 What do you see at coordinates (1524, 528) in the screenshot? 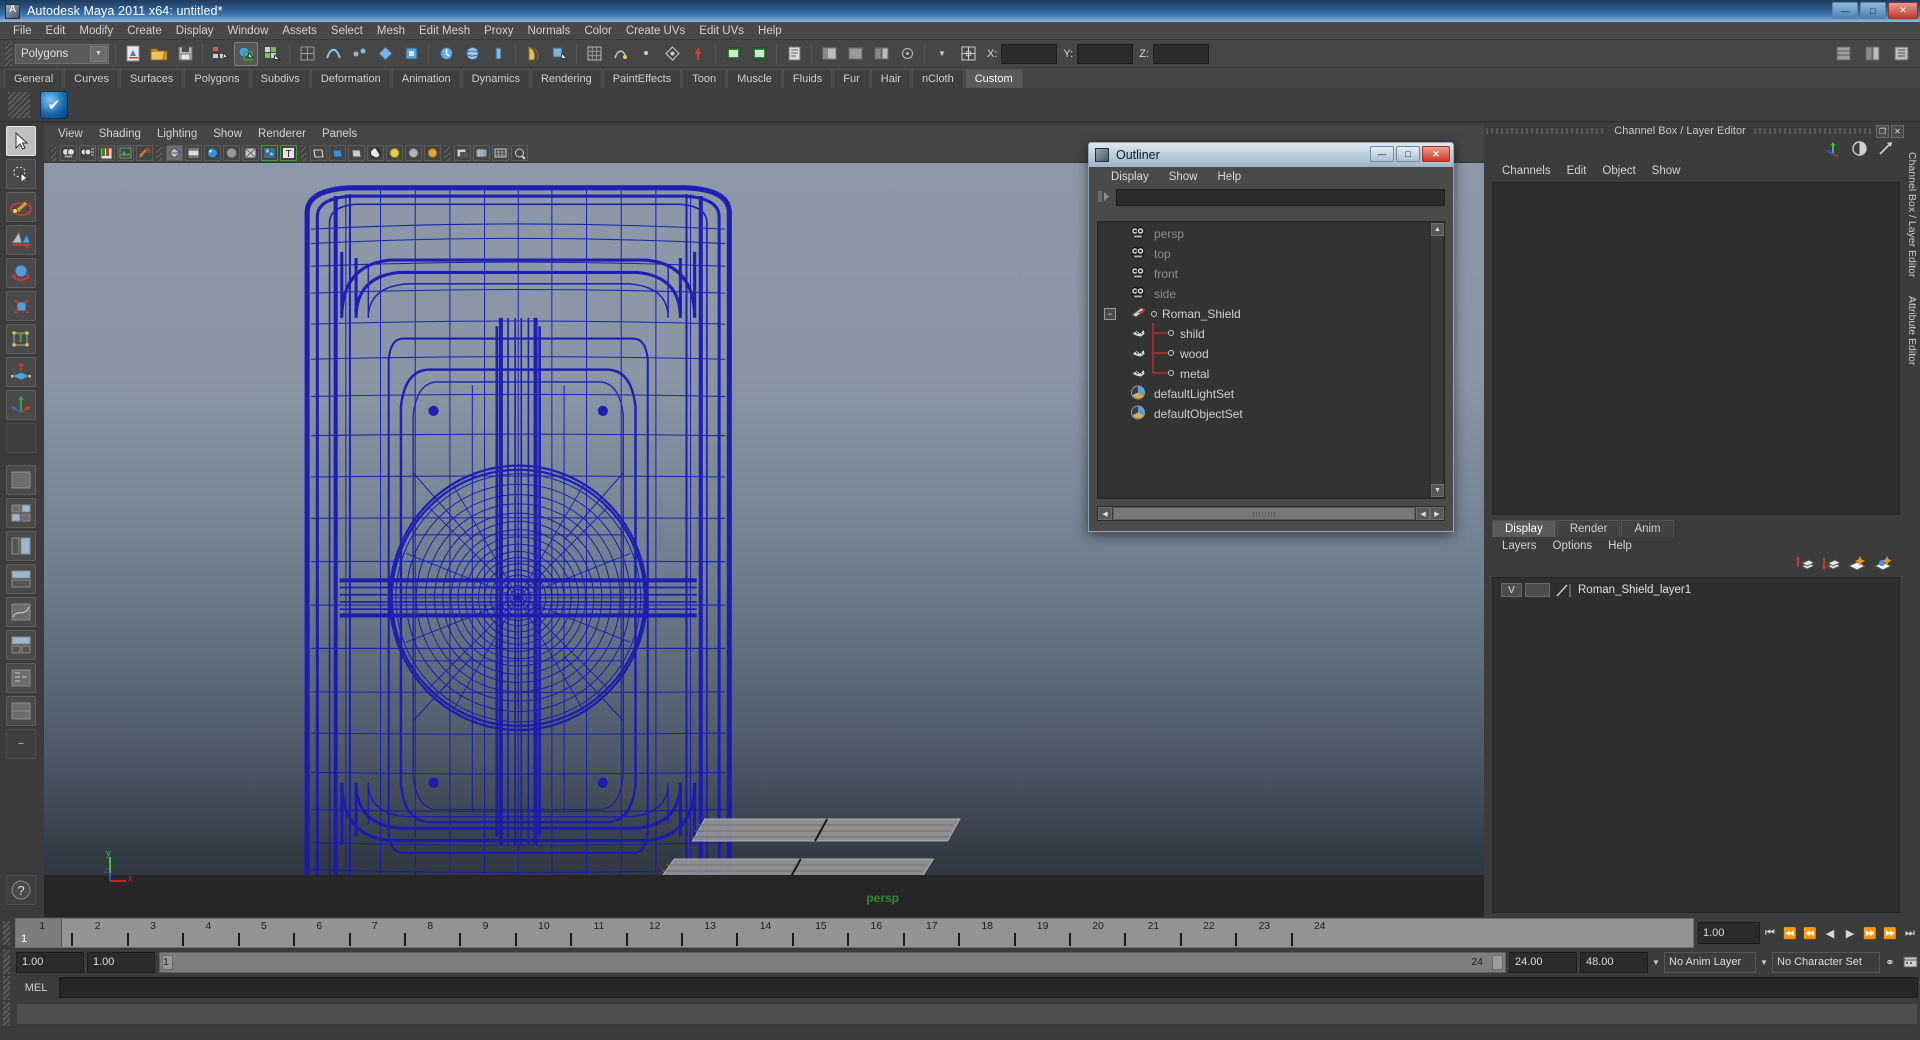
I see `layer-editor-tab-display: Display` at bounding box center [1524, 528].